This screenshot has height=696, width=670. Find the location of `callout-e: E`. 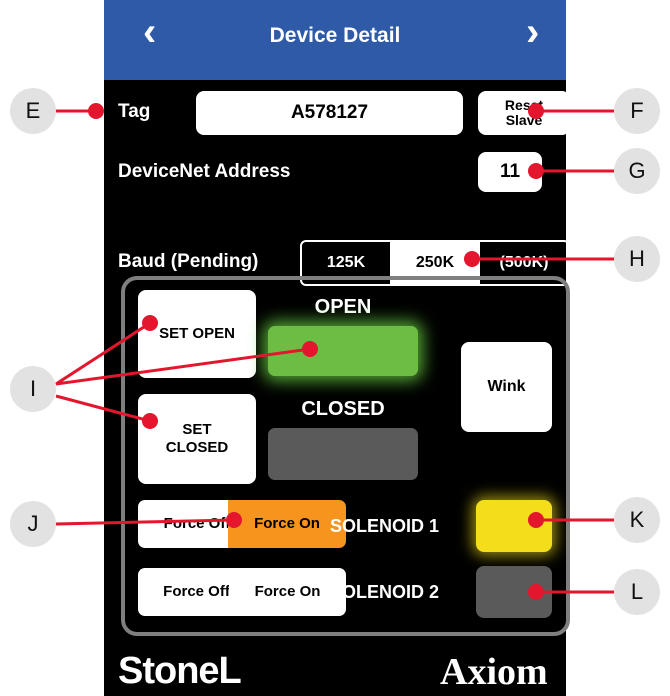

callout-e: E is located at coordinates (33, 111).